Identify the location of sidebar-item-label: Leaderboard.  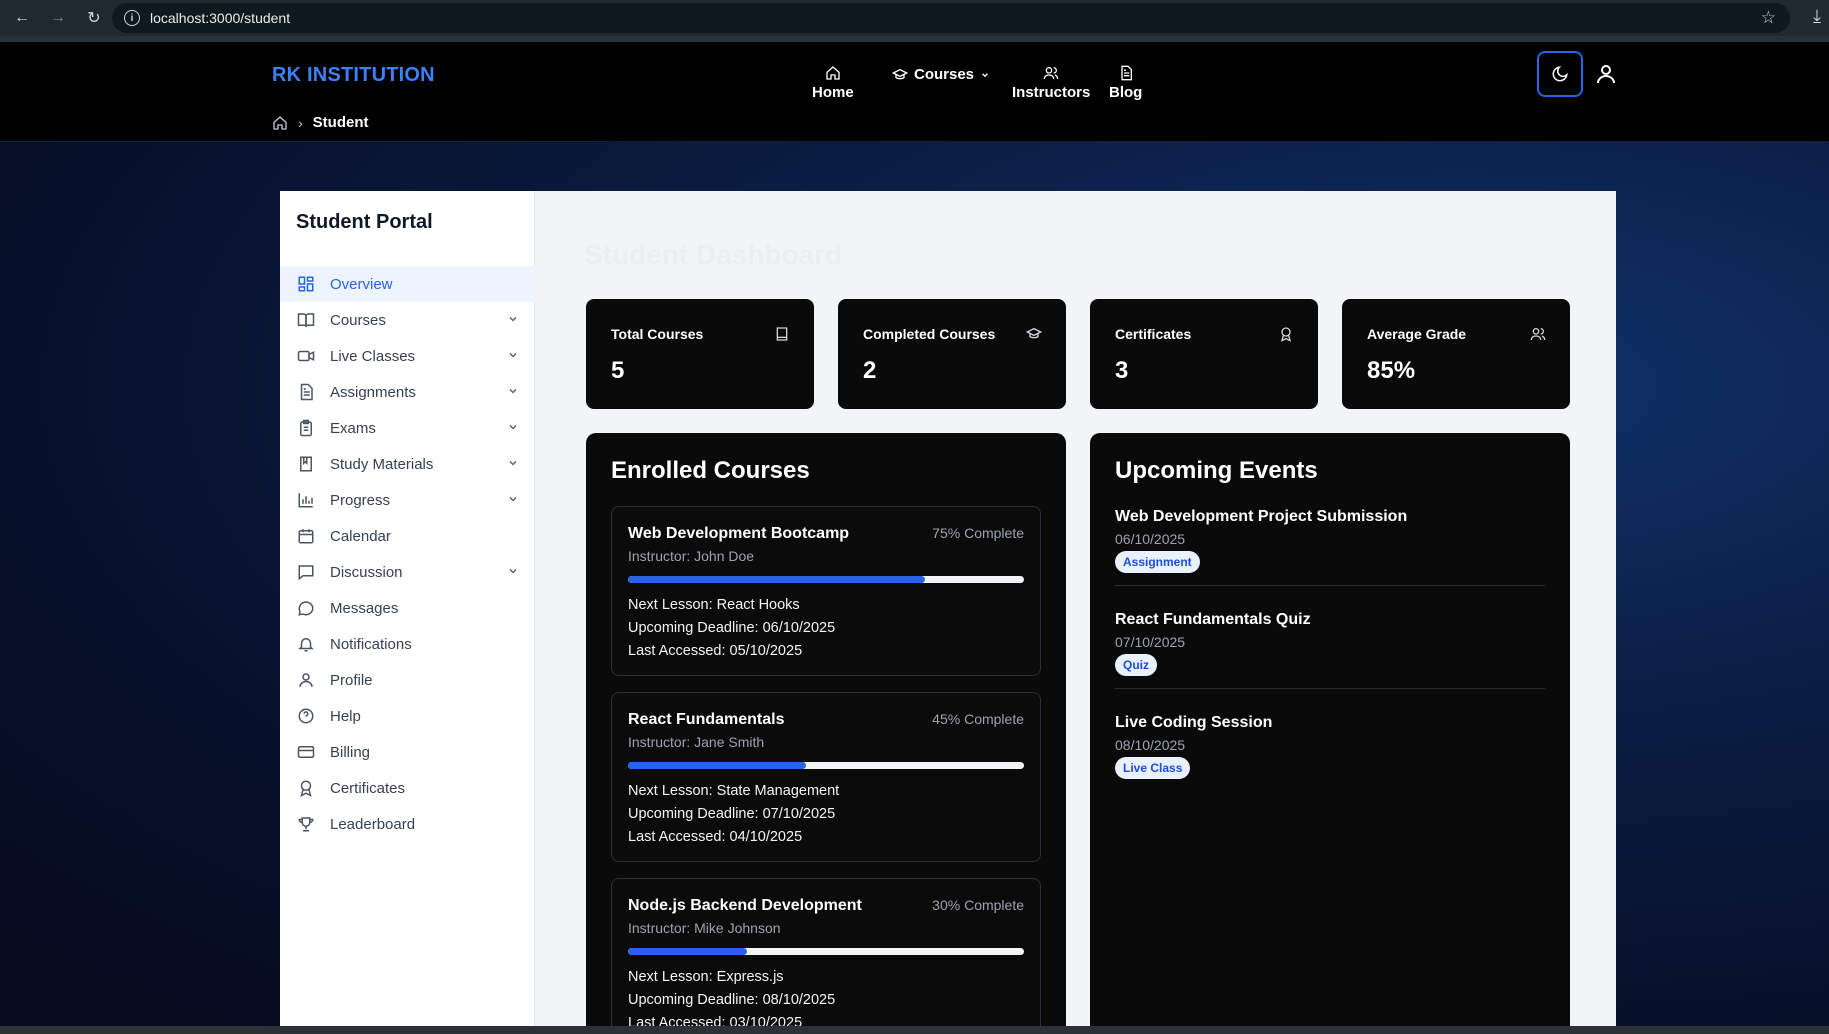
(373, 824).